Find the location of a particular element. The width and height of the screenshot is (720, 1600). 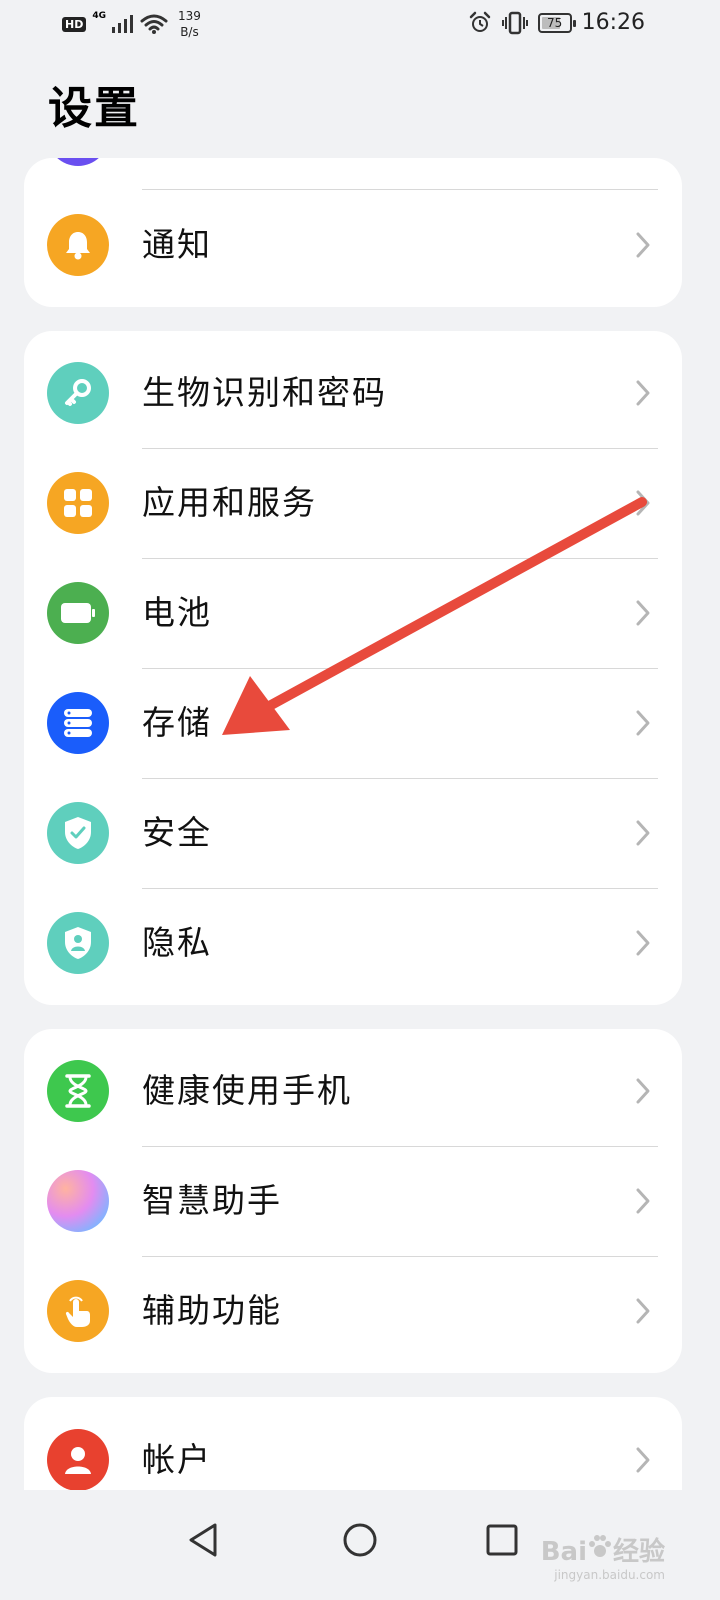

status-left: HD 4G 139 B/s is located at coordinates (131, 24).